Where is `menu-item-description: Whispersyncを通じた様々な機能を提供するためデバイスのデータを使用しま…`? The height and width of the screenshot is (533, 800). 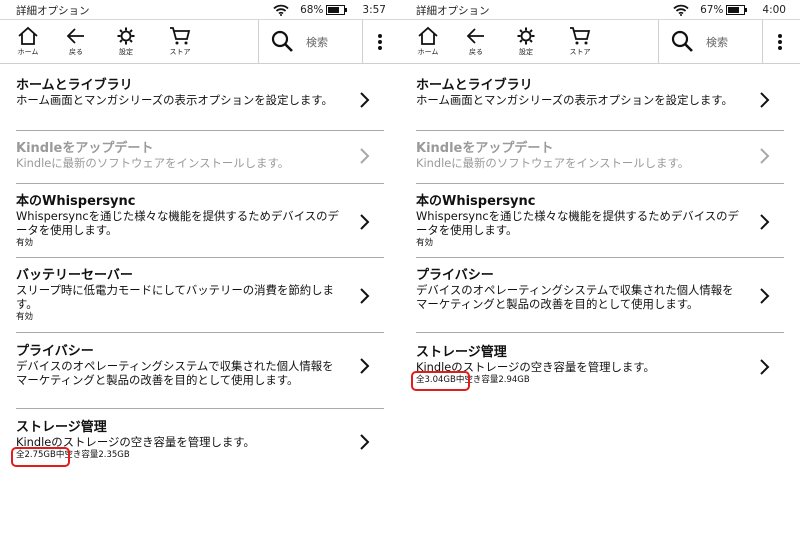 menu-item-description: Whispersyncを通じた様々な機能を提供するためデバイスのデータを使用しま… is located at coordinates (177, 223).